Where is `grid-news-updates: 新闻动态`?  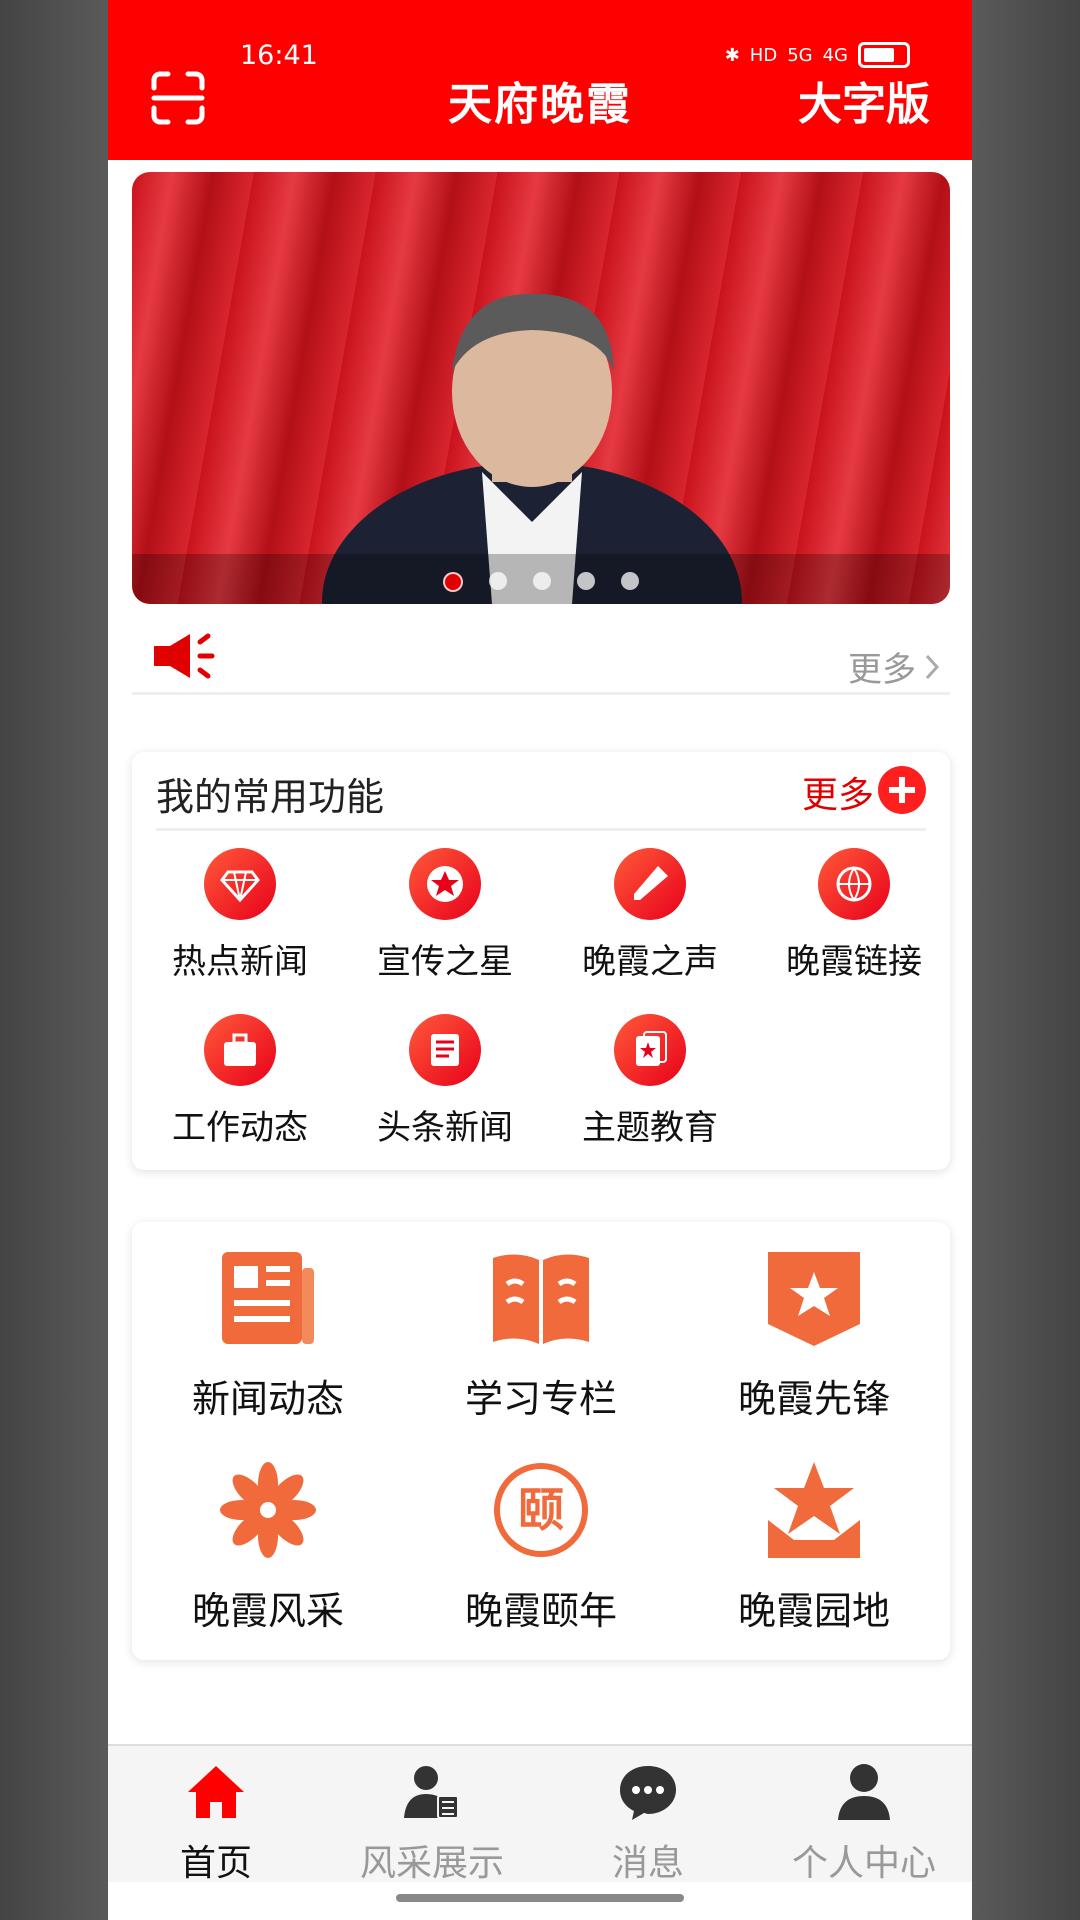 grid-news-updates: 新闻动态 is located at coordinates (268, 1335).